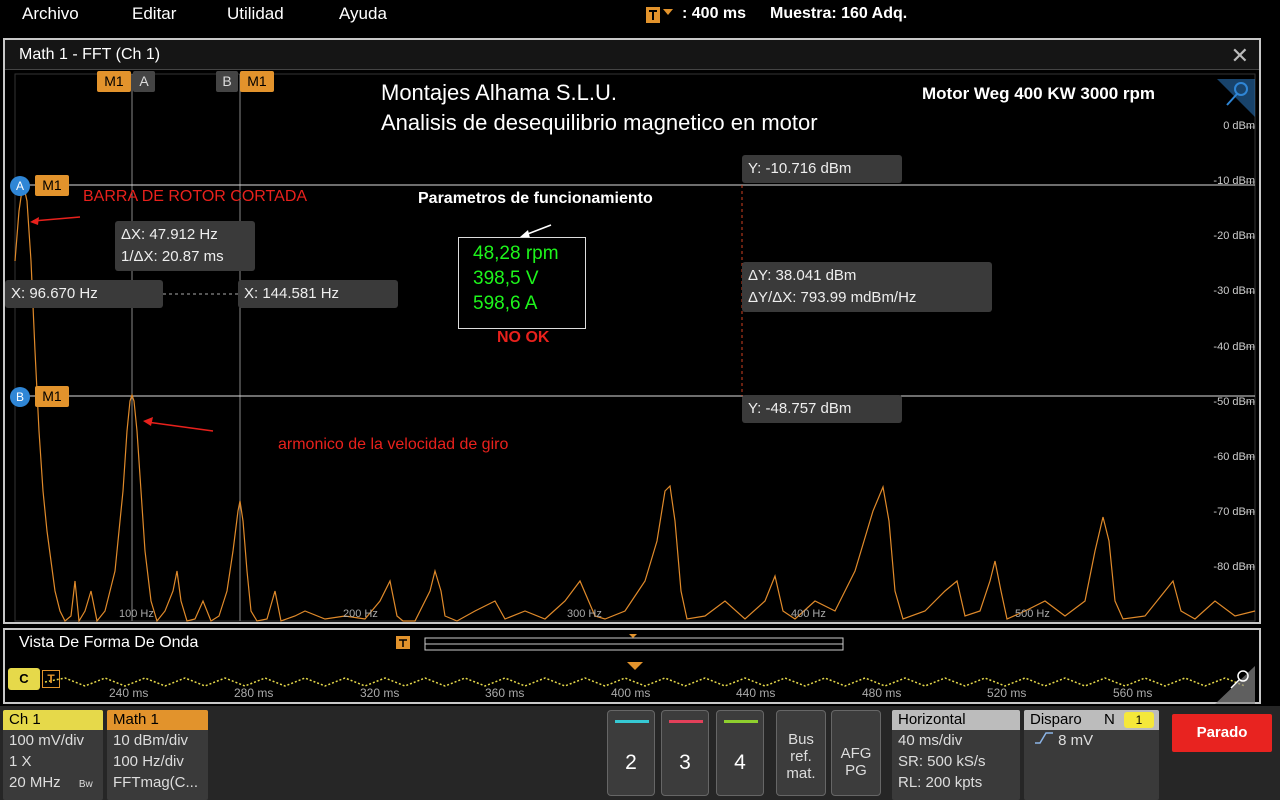 The width and height of the screenshot is (1280, 800). What do you see at coordinates (51, 679) in the screenshot?
I see `trigger-tag: T` at bounding box center [51, 679].